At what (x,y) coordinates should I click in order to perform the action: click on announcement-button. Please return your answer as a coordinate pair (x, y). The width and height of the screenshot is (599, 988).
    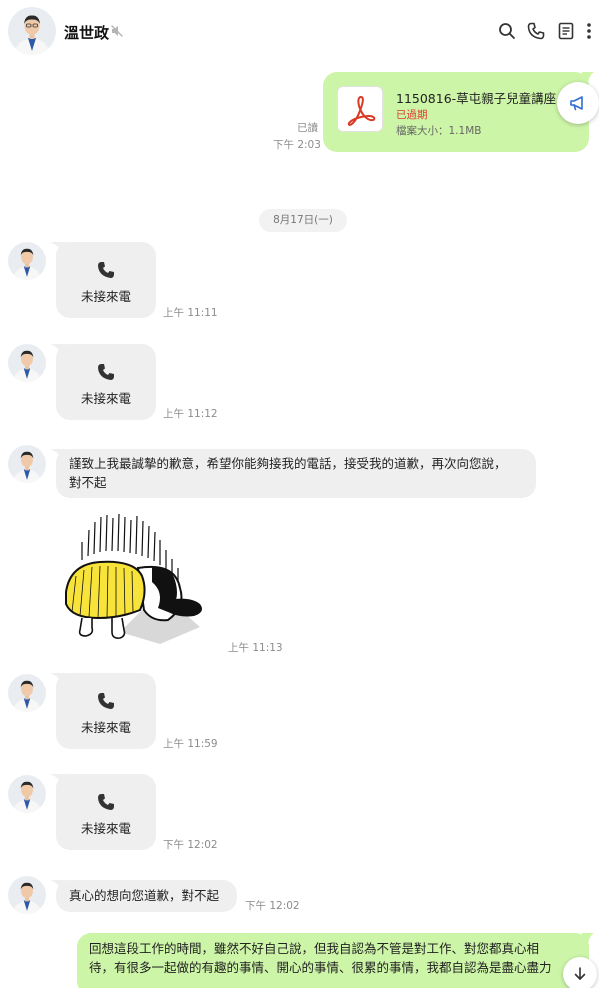
    Looking at the image, I should click on (578, 103).